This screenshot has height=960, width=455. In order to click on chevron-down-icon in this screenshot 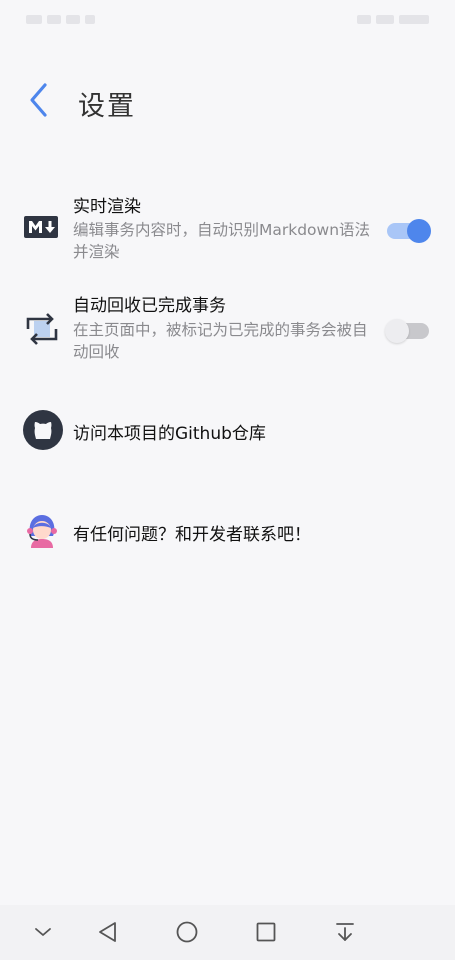, I will do `click(43, 932)`.